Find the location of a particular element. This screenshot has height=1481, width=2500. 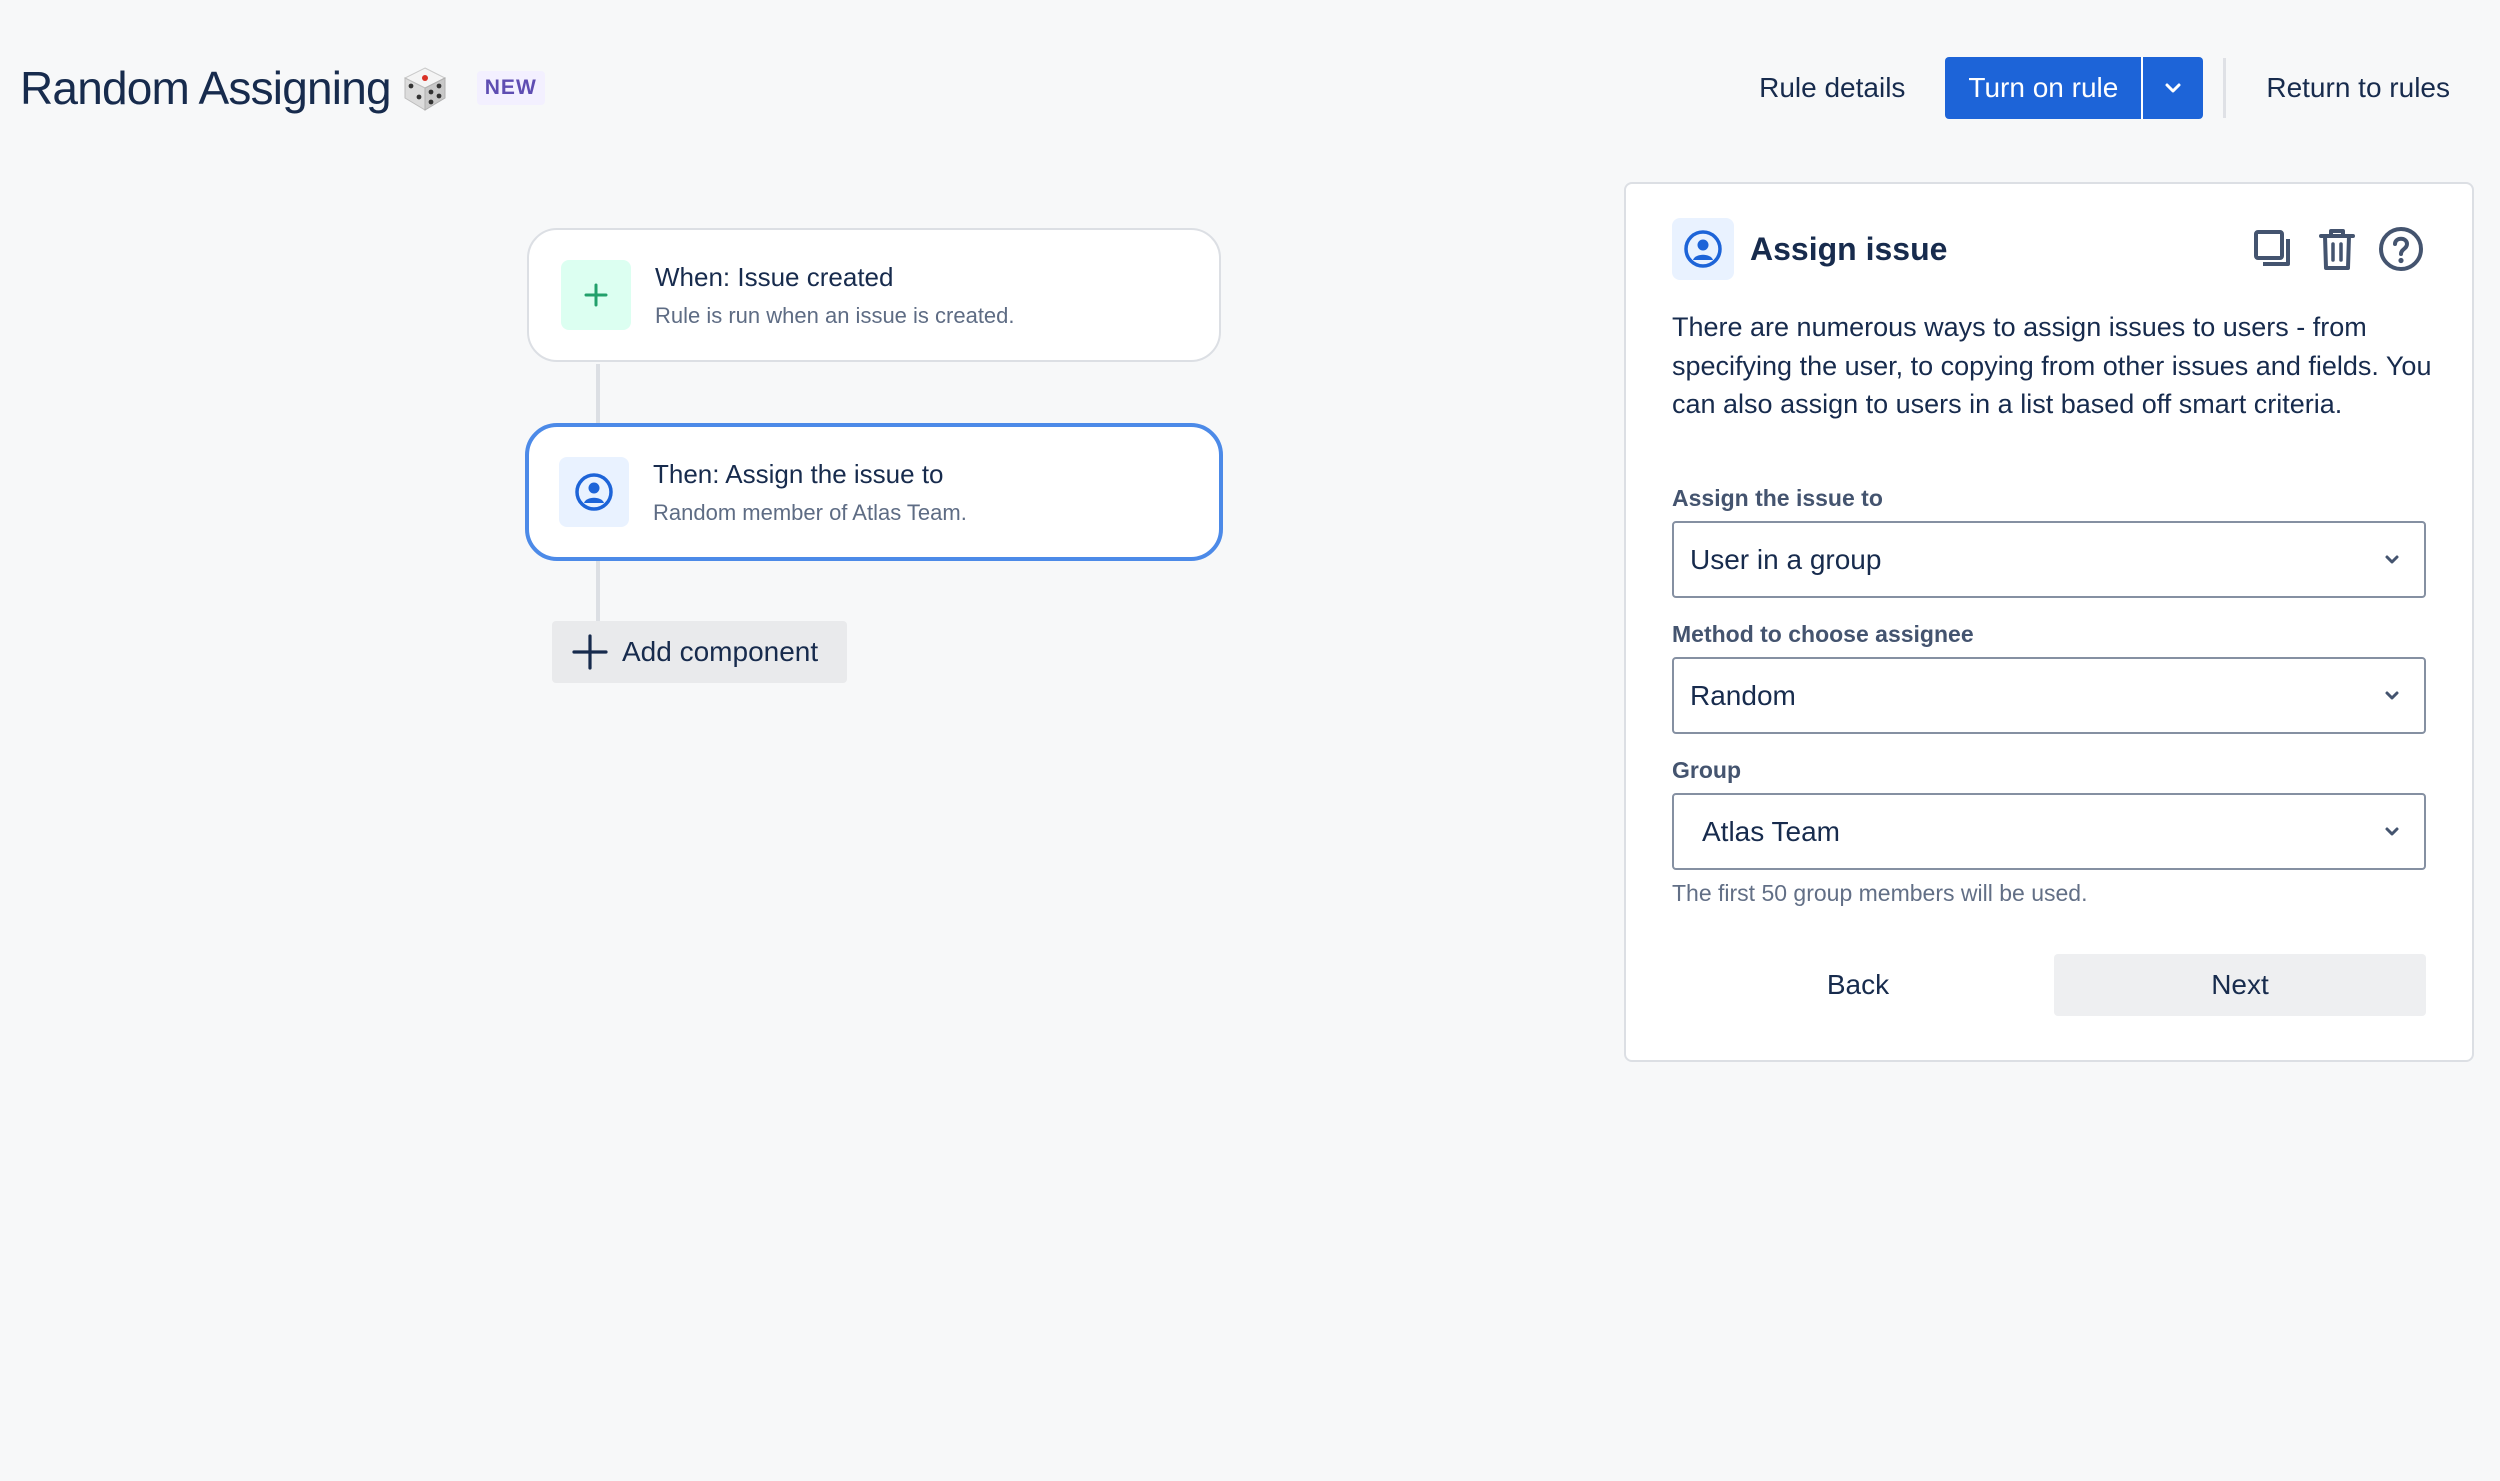

turn-on-rule-button: Turn on rule is located at coordinates (2043, 88).